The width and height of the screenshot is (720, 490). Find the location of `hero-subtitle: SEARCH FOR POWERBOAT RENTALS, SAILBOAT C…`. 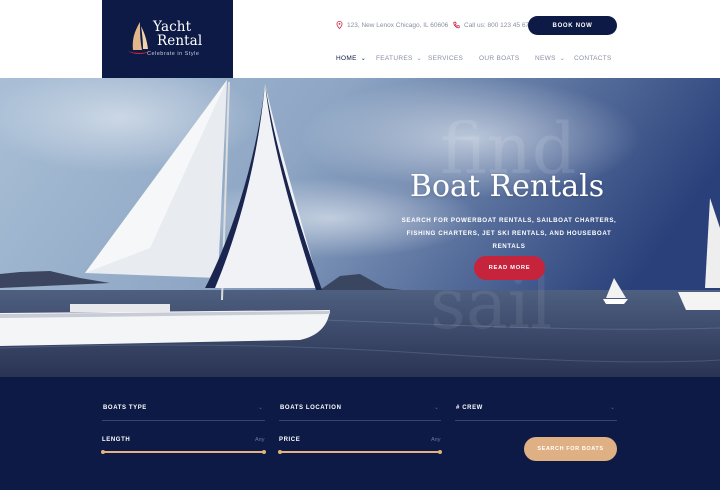

hero-subtitle: SEARCH FOR POWERBOAT RENTALS, SAILBOAT C… is located at coordinates (509, 233).